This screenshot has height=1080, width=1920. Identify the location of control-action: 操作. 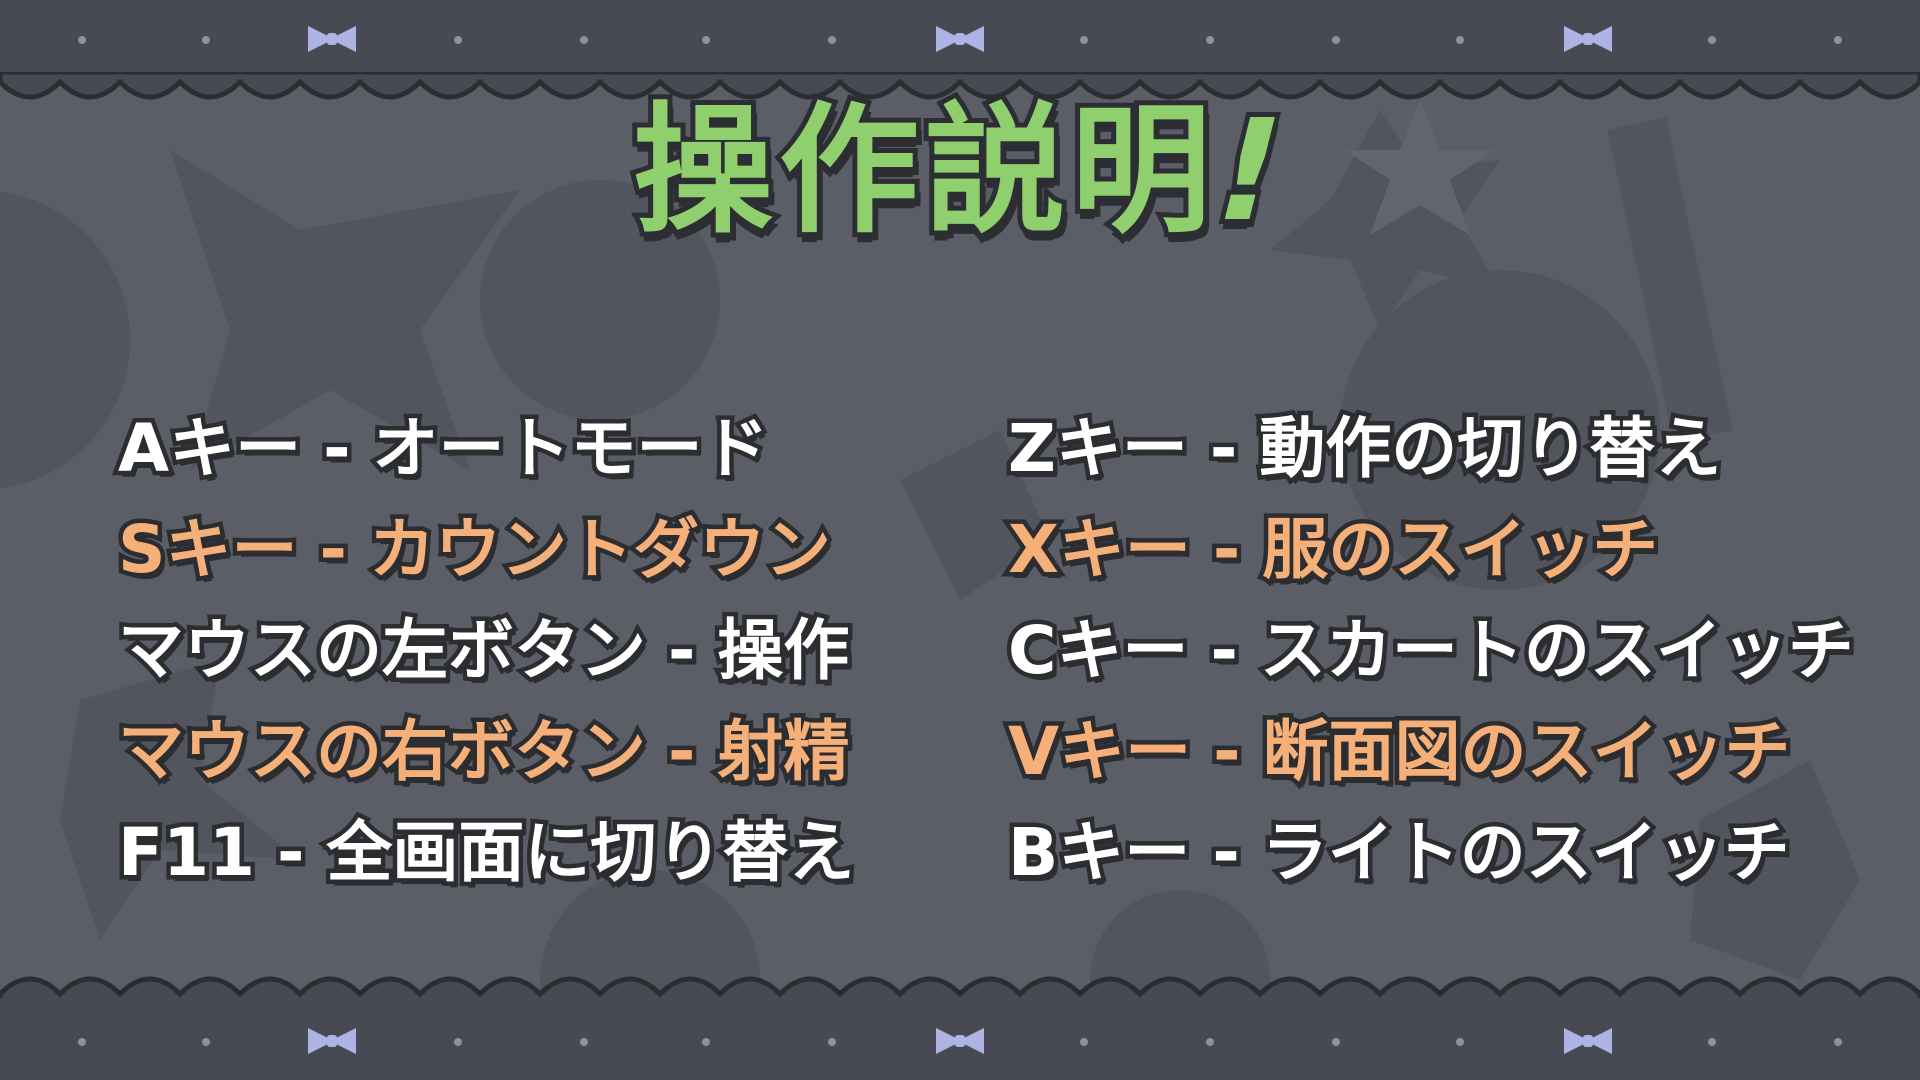
(783, 651).